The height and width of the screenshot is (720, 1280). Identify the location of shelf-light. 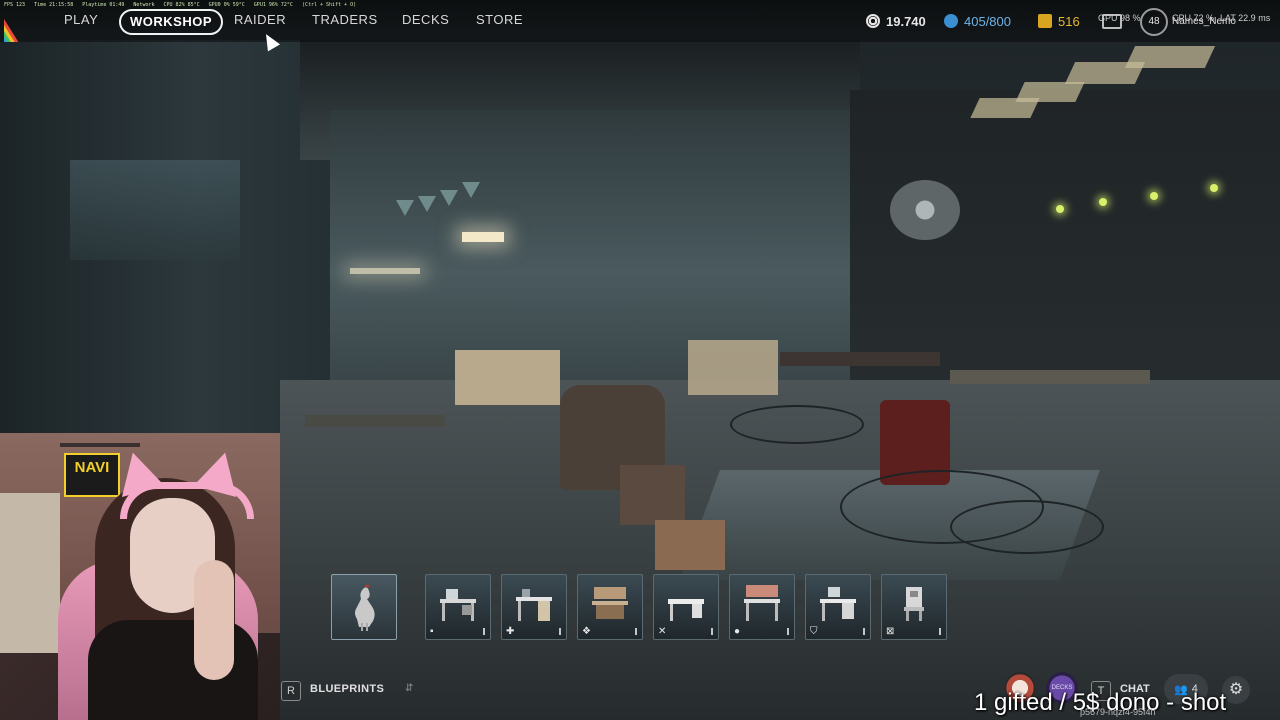
(385, 271).